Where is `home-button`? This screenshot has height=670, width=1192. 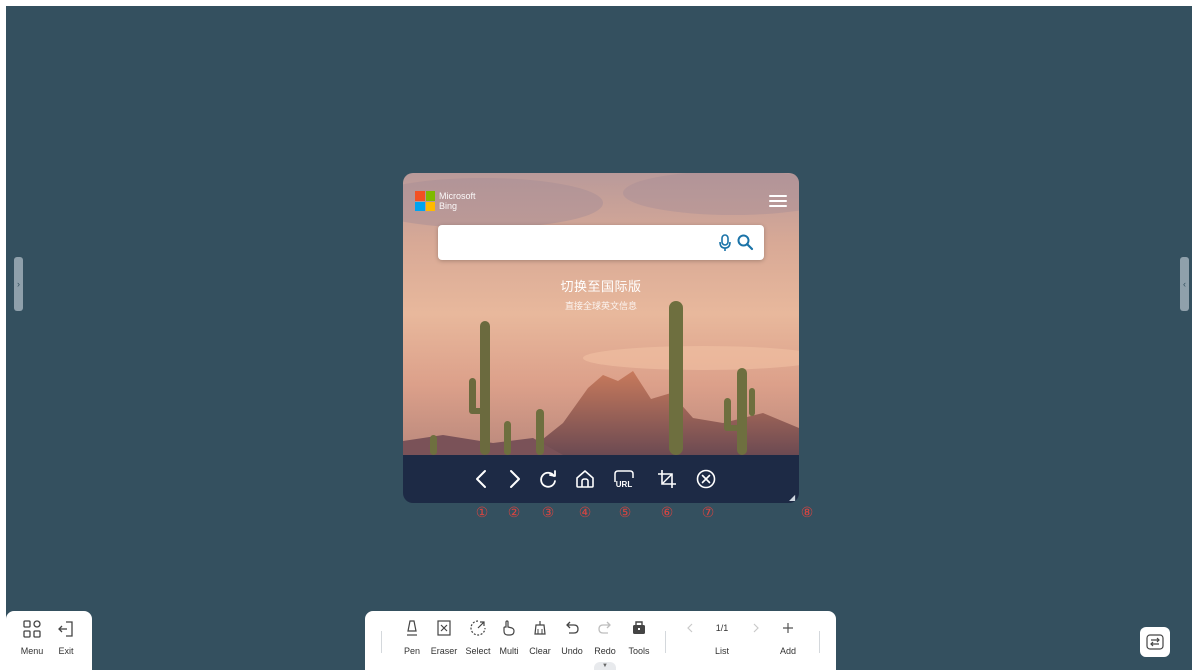 home-button is located at coordinates (585, 479).